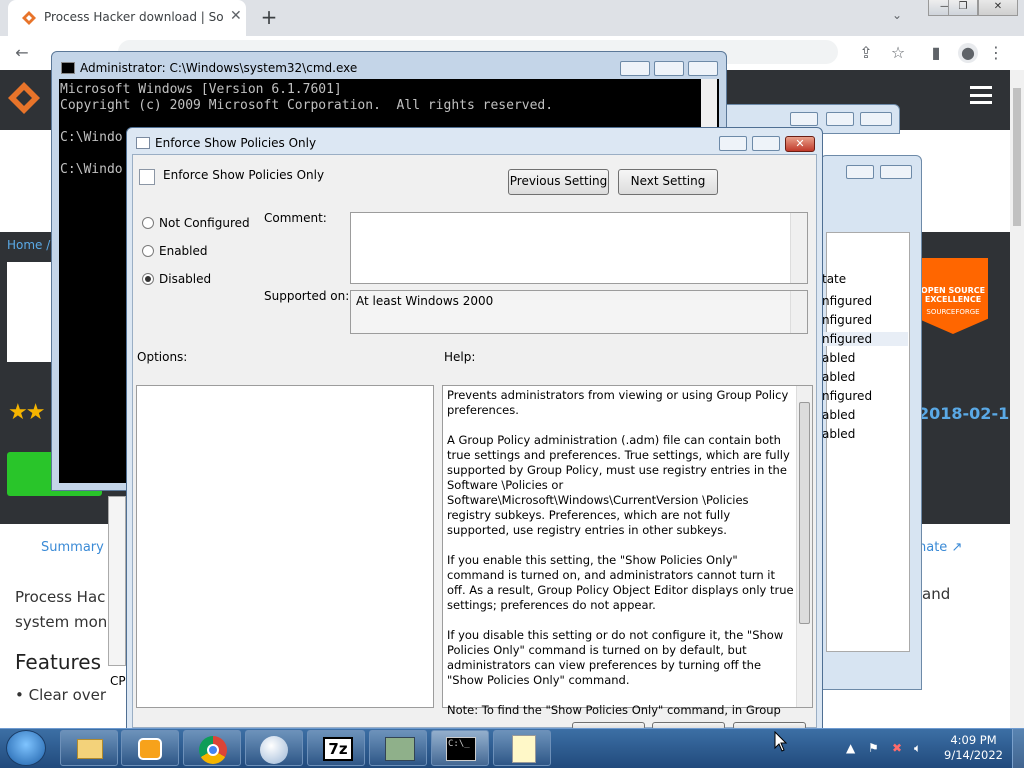 Image resolution: width=1024 pixels, height=768 pixels. I want to click on network-icon: ✖, so click(897, 748).